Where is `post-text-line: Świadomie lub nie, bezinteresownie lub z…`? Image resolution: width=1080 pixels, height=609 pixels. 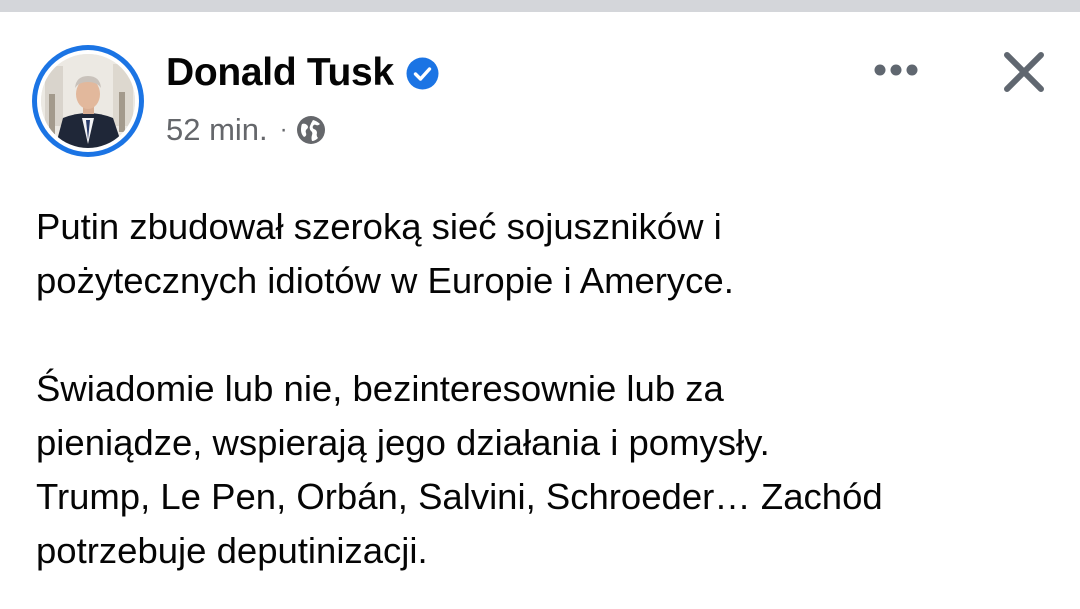 post-text-line: Świadomie lub nie, bezinteresownie lub z… is located at coordinates (380, 388).